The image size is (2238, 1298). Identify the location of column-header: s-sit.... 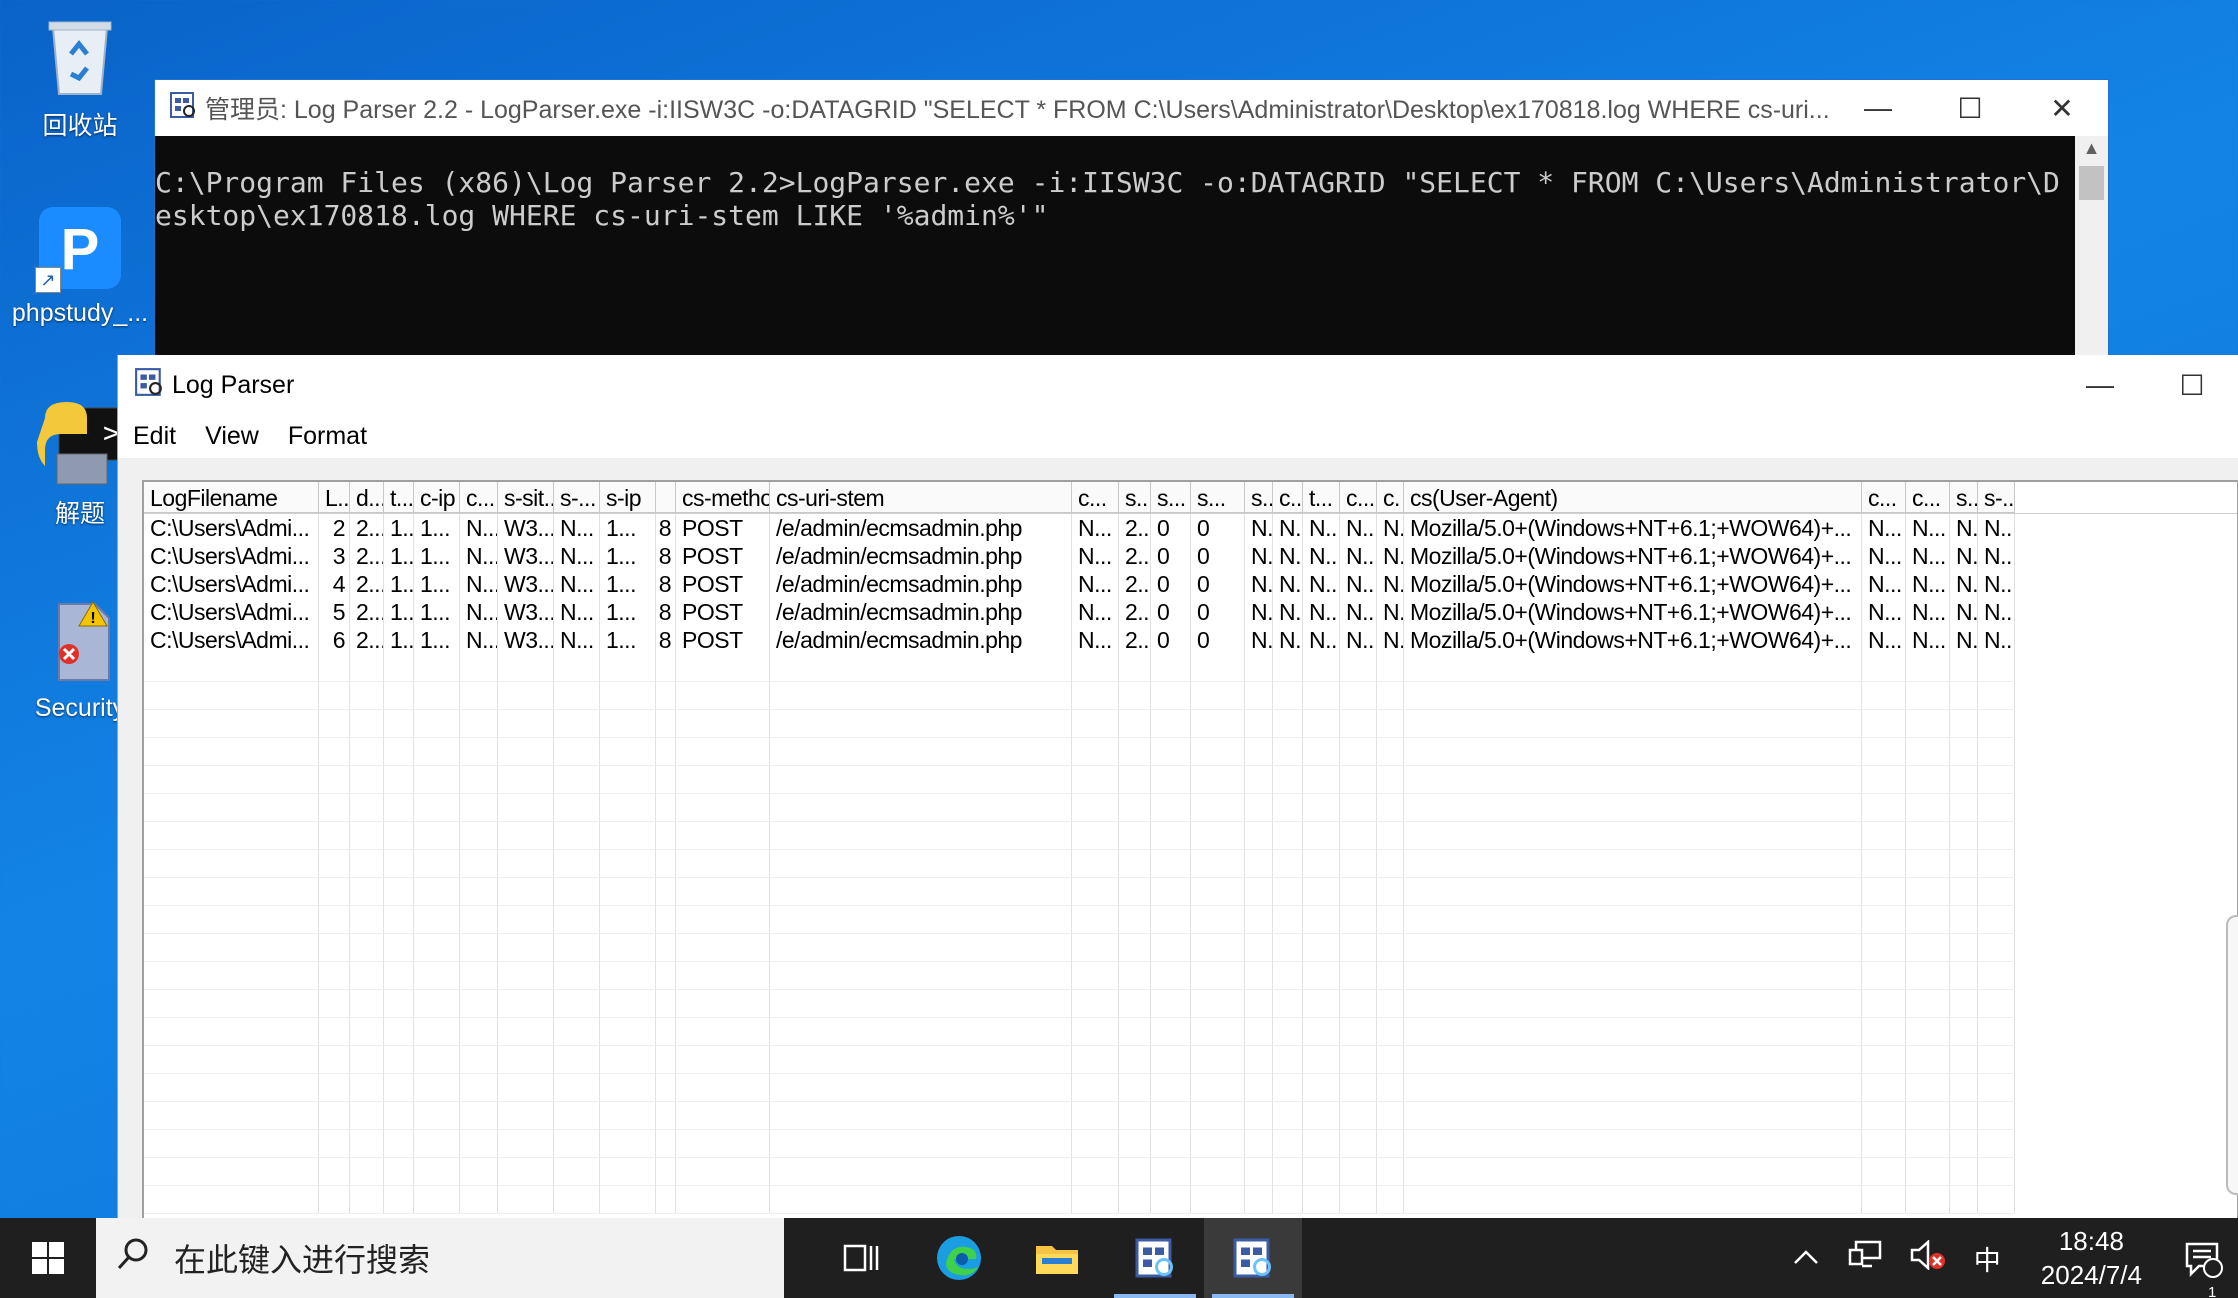
(526, 497).